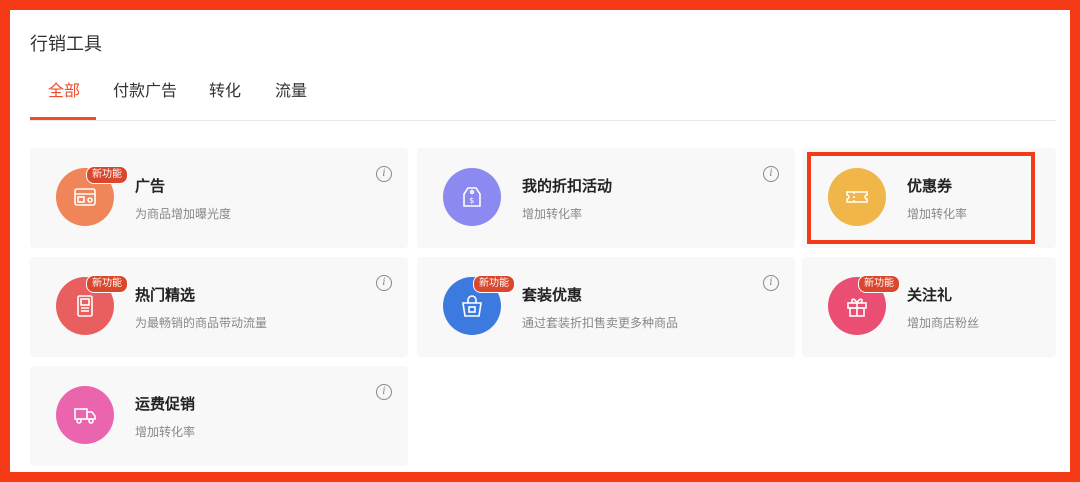  Describe the element at coordinates (63, 118) in the screenshot. I see `active-tab-indicator` at that location.